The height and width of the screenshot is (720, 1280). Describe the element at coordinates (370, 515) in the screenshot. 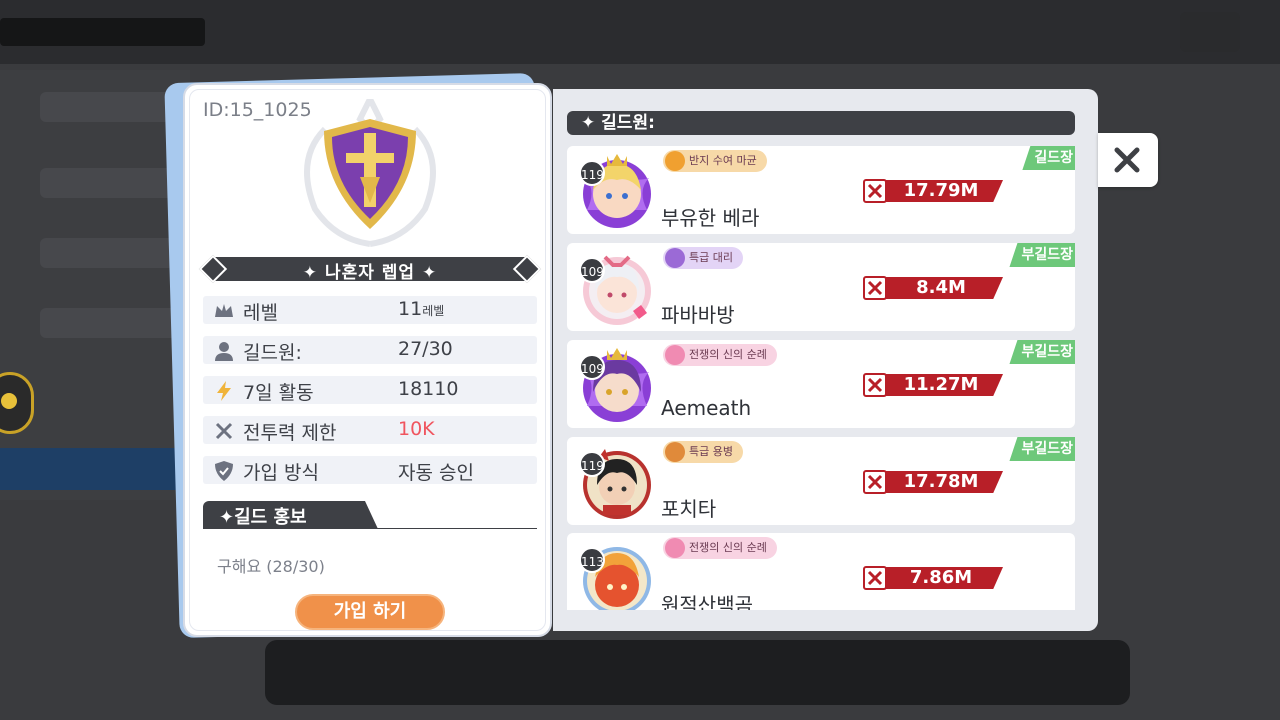

I see `promo-tab: ✦길드 홍보` at that location.